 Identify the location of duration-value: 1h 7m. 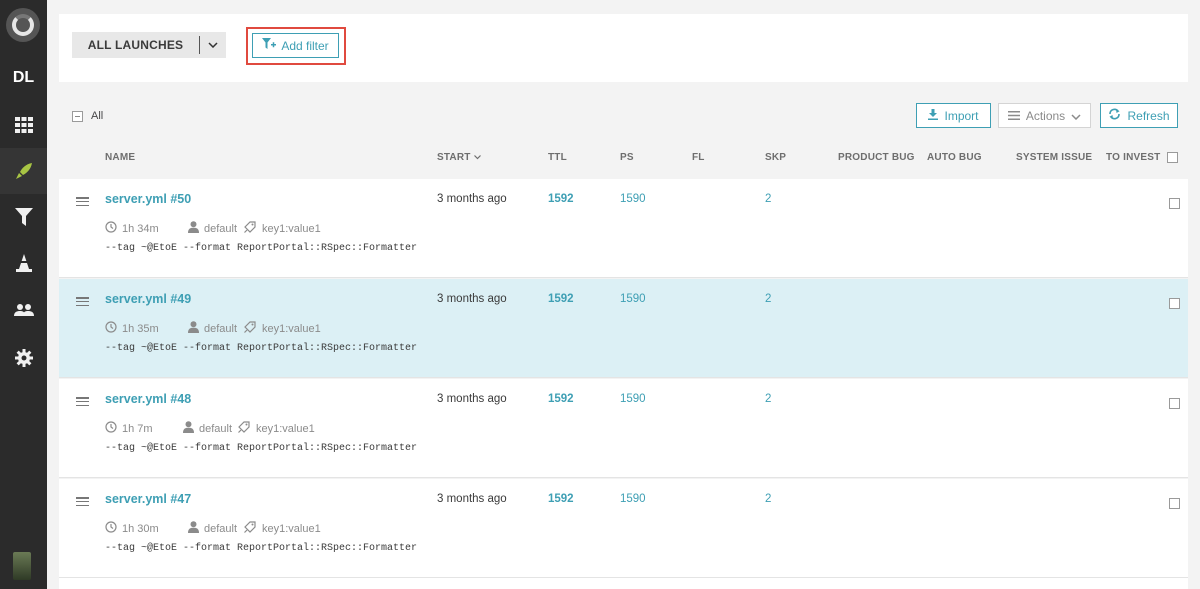
(137, 428).